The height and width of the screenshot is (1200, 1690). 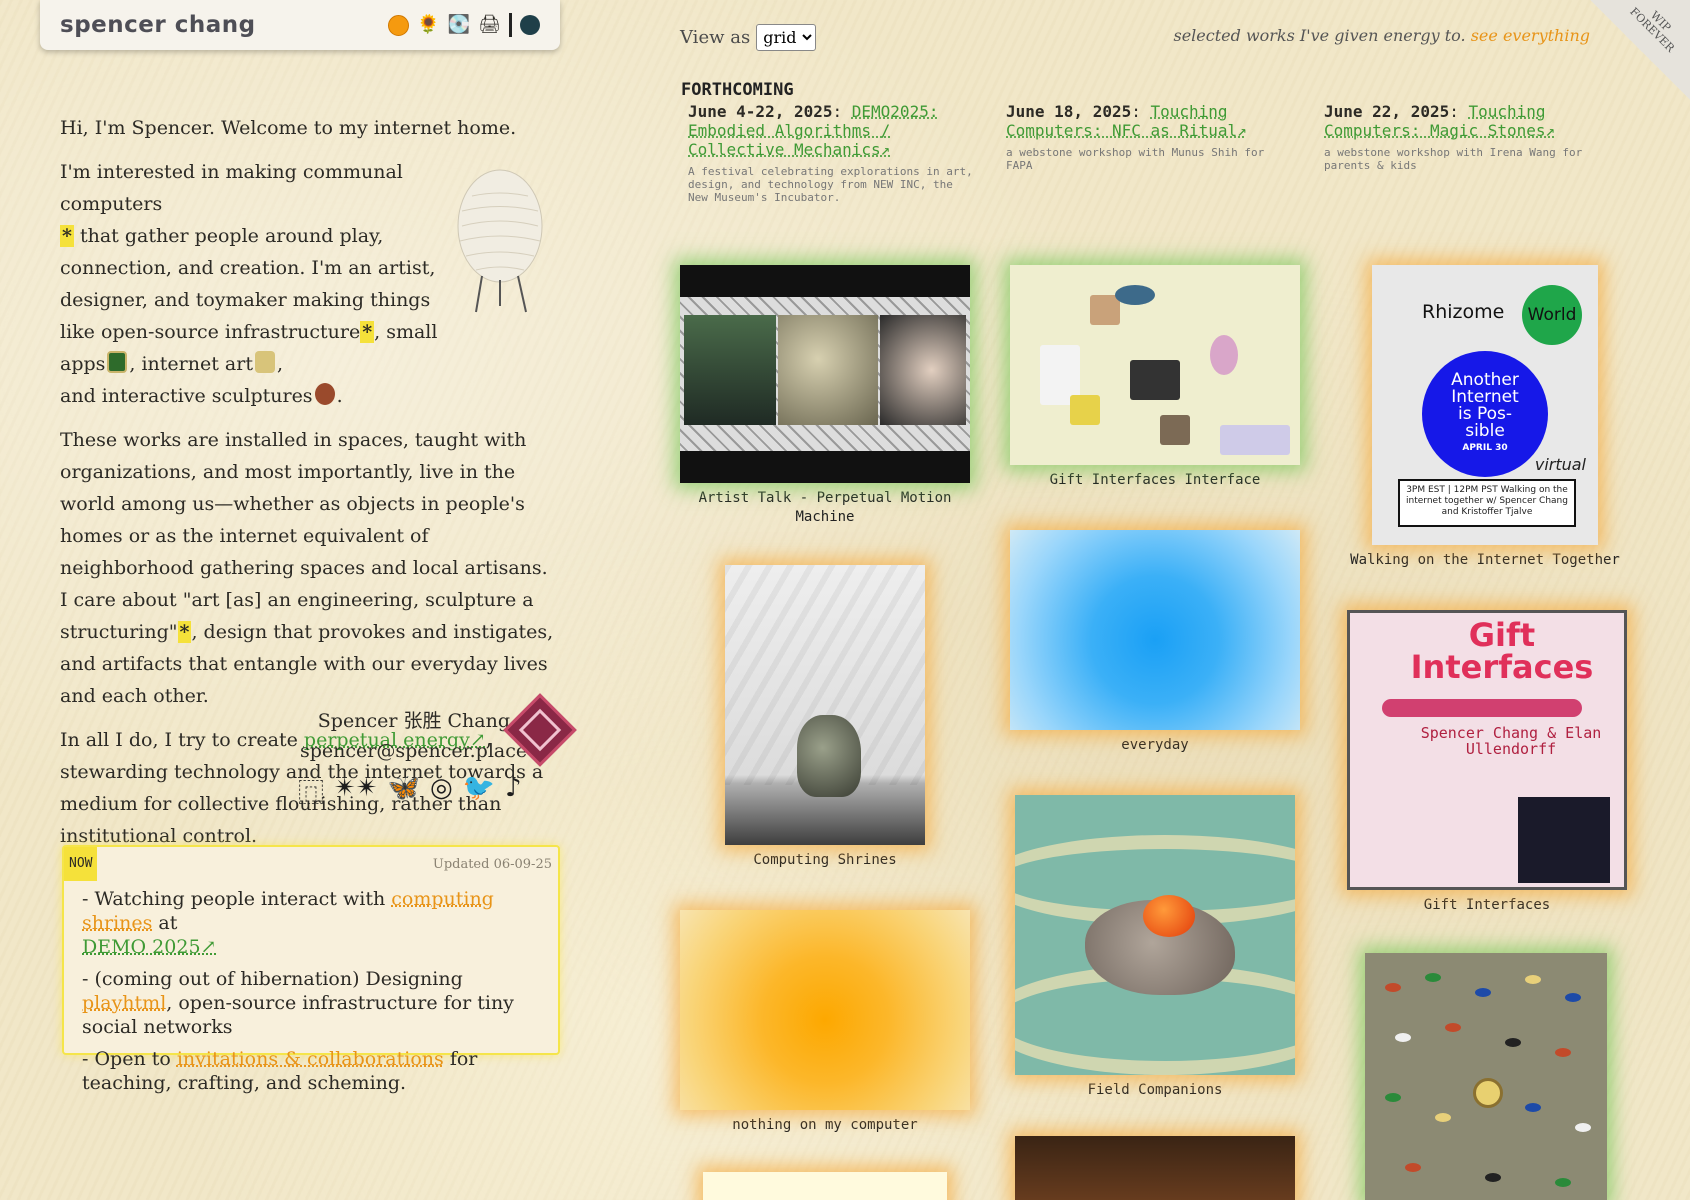 What do you see at coordinates (413, 721) in the screenshot?
I see `signature-name: Spencer 张胜 Chang` at bounding box center [413, 721].